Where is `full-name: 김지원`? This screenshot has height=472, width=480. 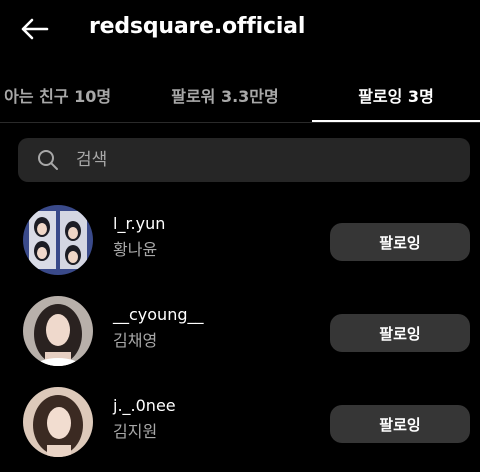
full-name: 김지원 is located at coordinates (135, 431).